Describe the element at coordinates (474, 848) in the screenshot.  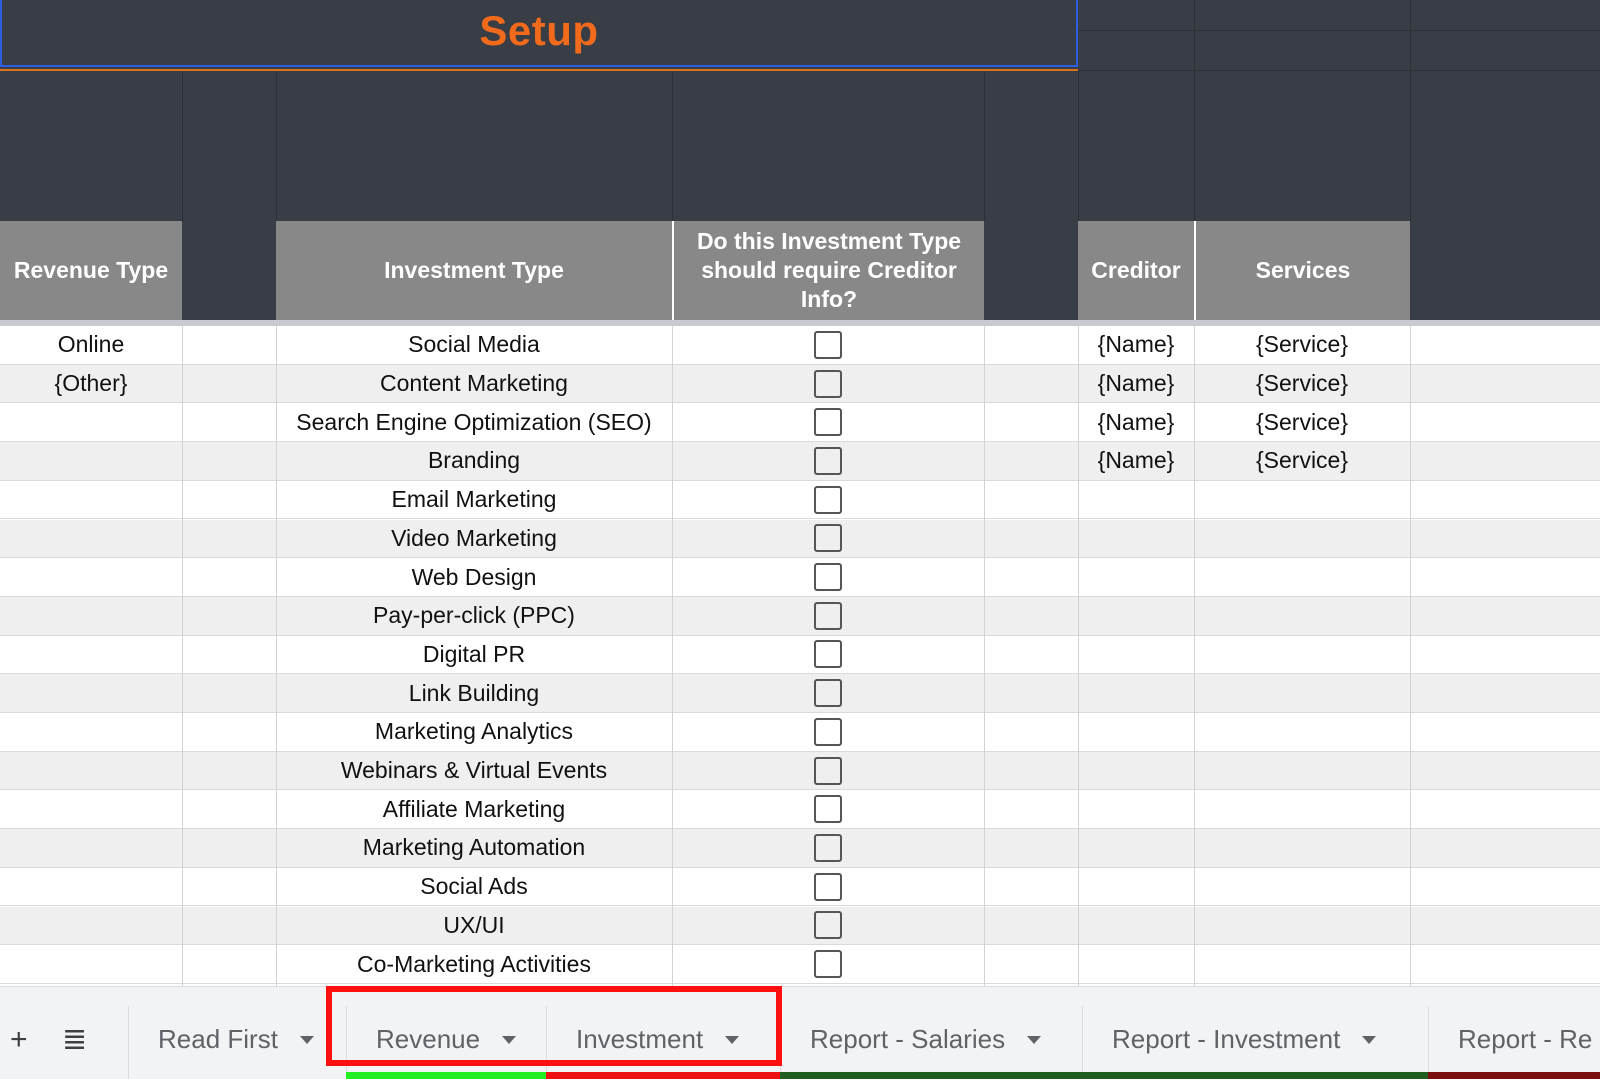
I see `investment-type-cell: Marketing Automation` at that location.